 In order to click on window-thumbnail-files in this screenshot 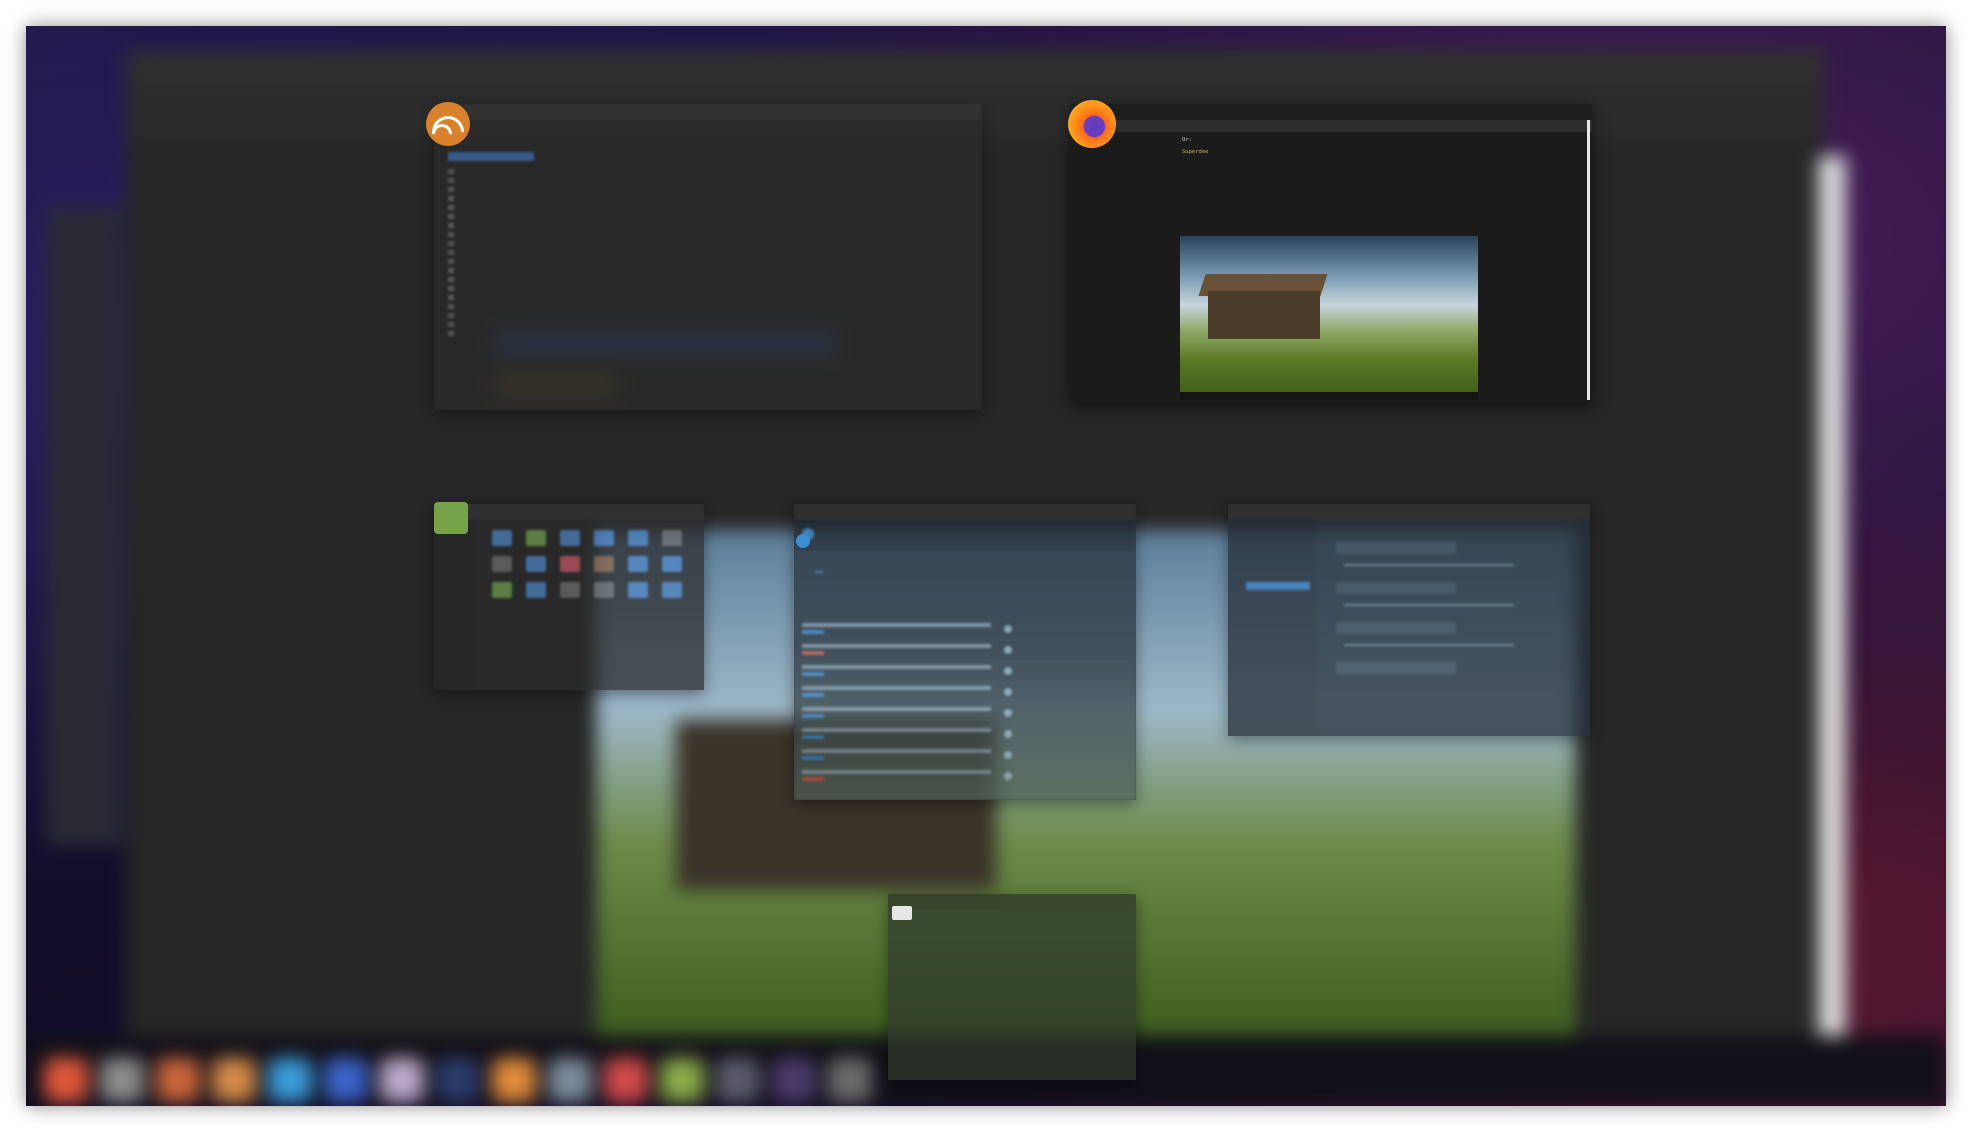, I will do `click(569, 597)`.